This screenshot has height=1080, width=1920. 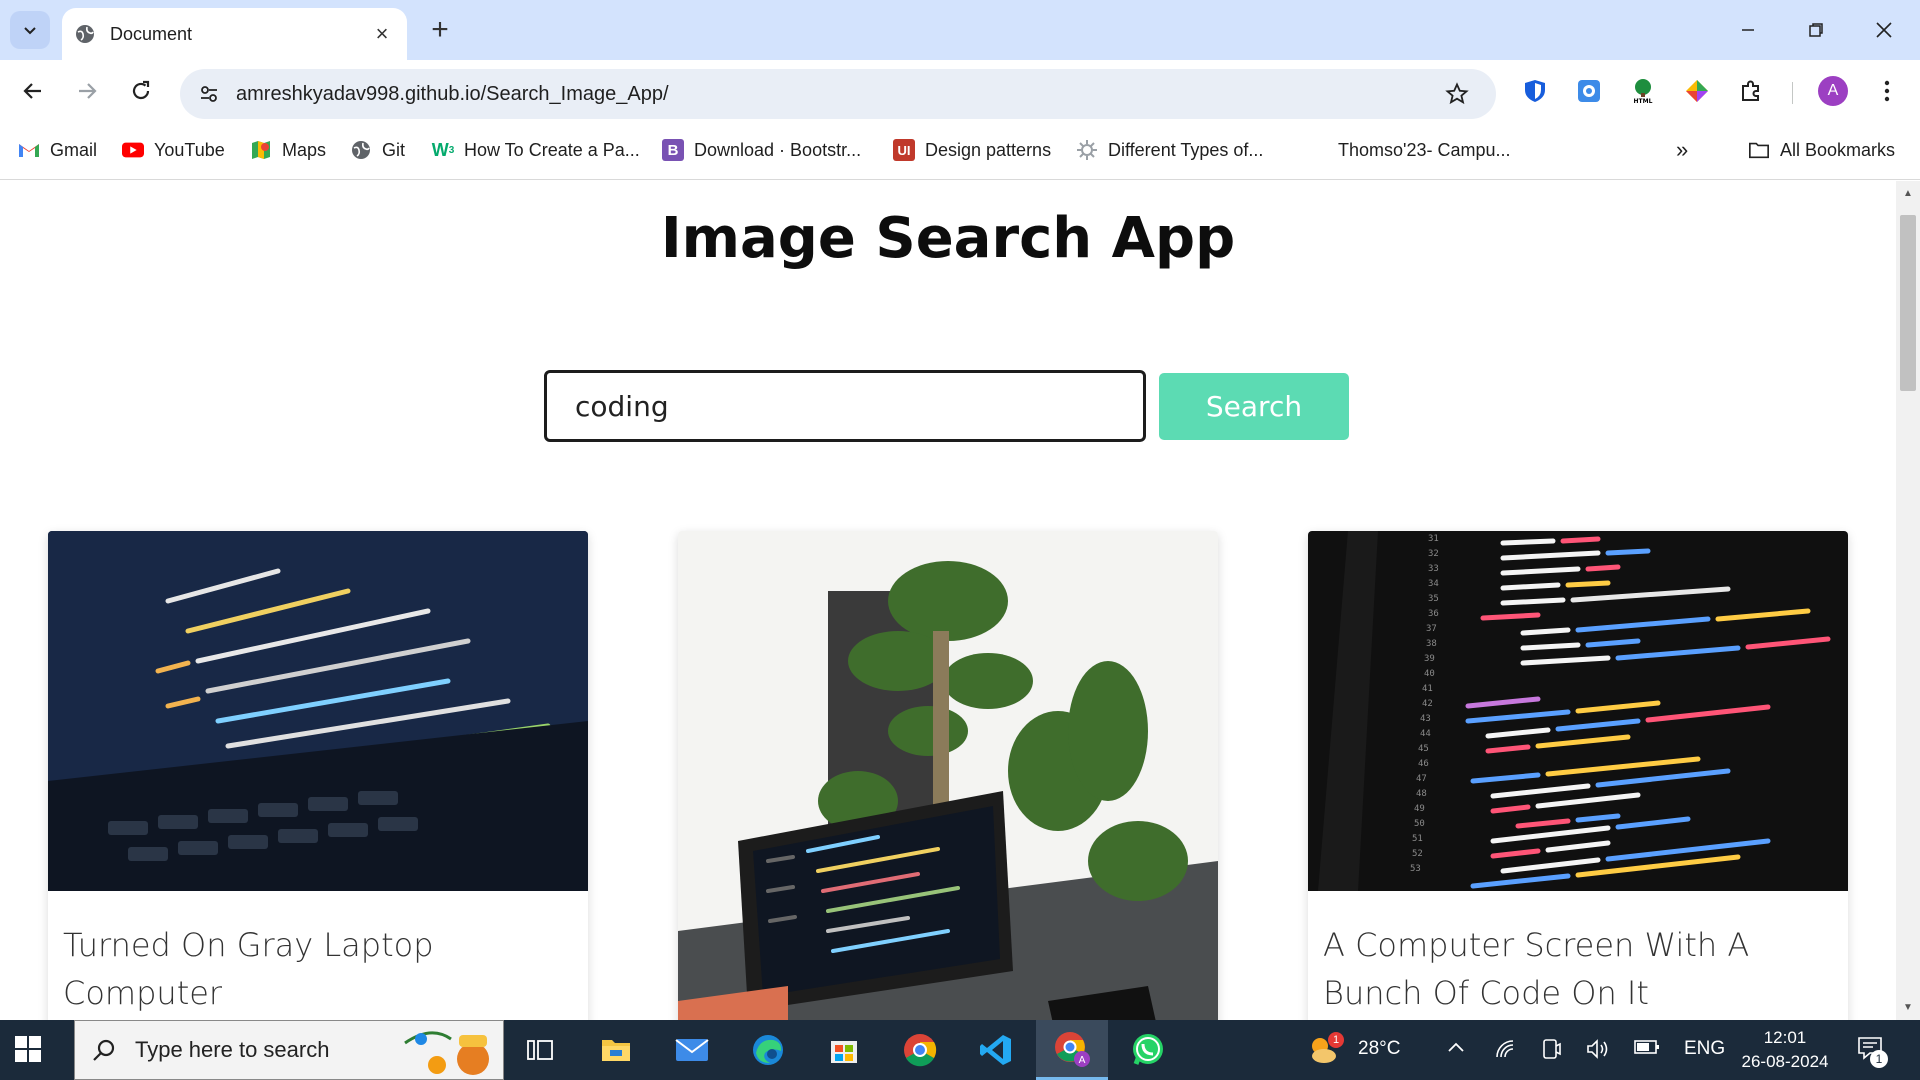 I want to click on maps-icon, so click(x=261, y=150).